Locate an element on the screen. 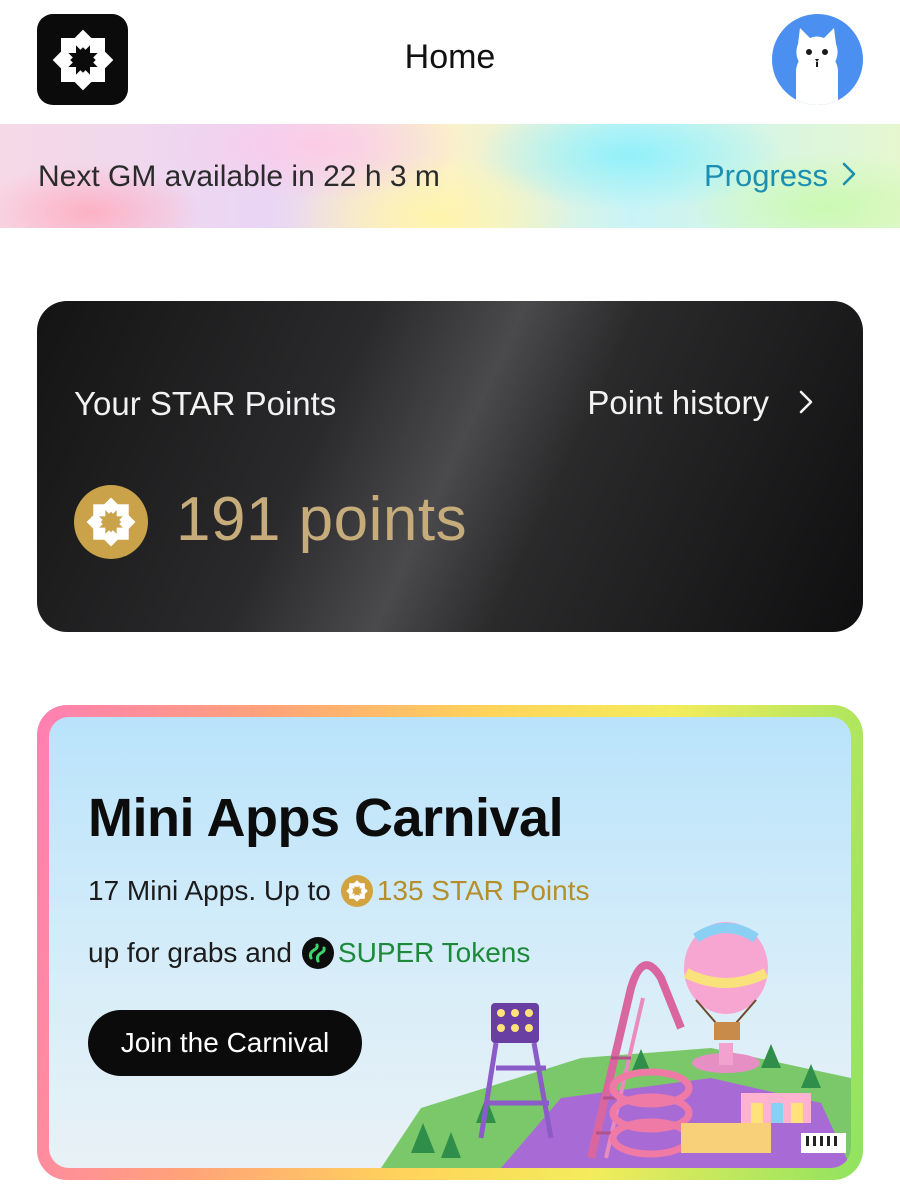 This screenshot has width=900, height=1200. avatar is located at coordinates (817, 59).